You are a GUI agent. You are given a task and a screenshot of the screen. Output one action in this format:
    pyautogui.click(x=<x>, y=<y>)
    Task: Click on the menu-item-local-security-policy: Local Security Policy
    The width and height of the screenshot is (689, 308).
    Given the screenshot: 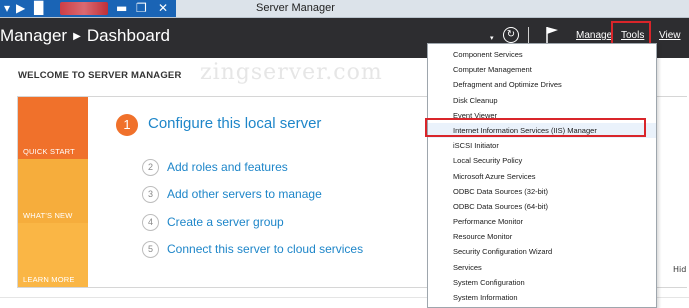 What is the action you would take?
    pyautogui.click(x=542, y=160)
    